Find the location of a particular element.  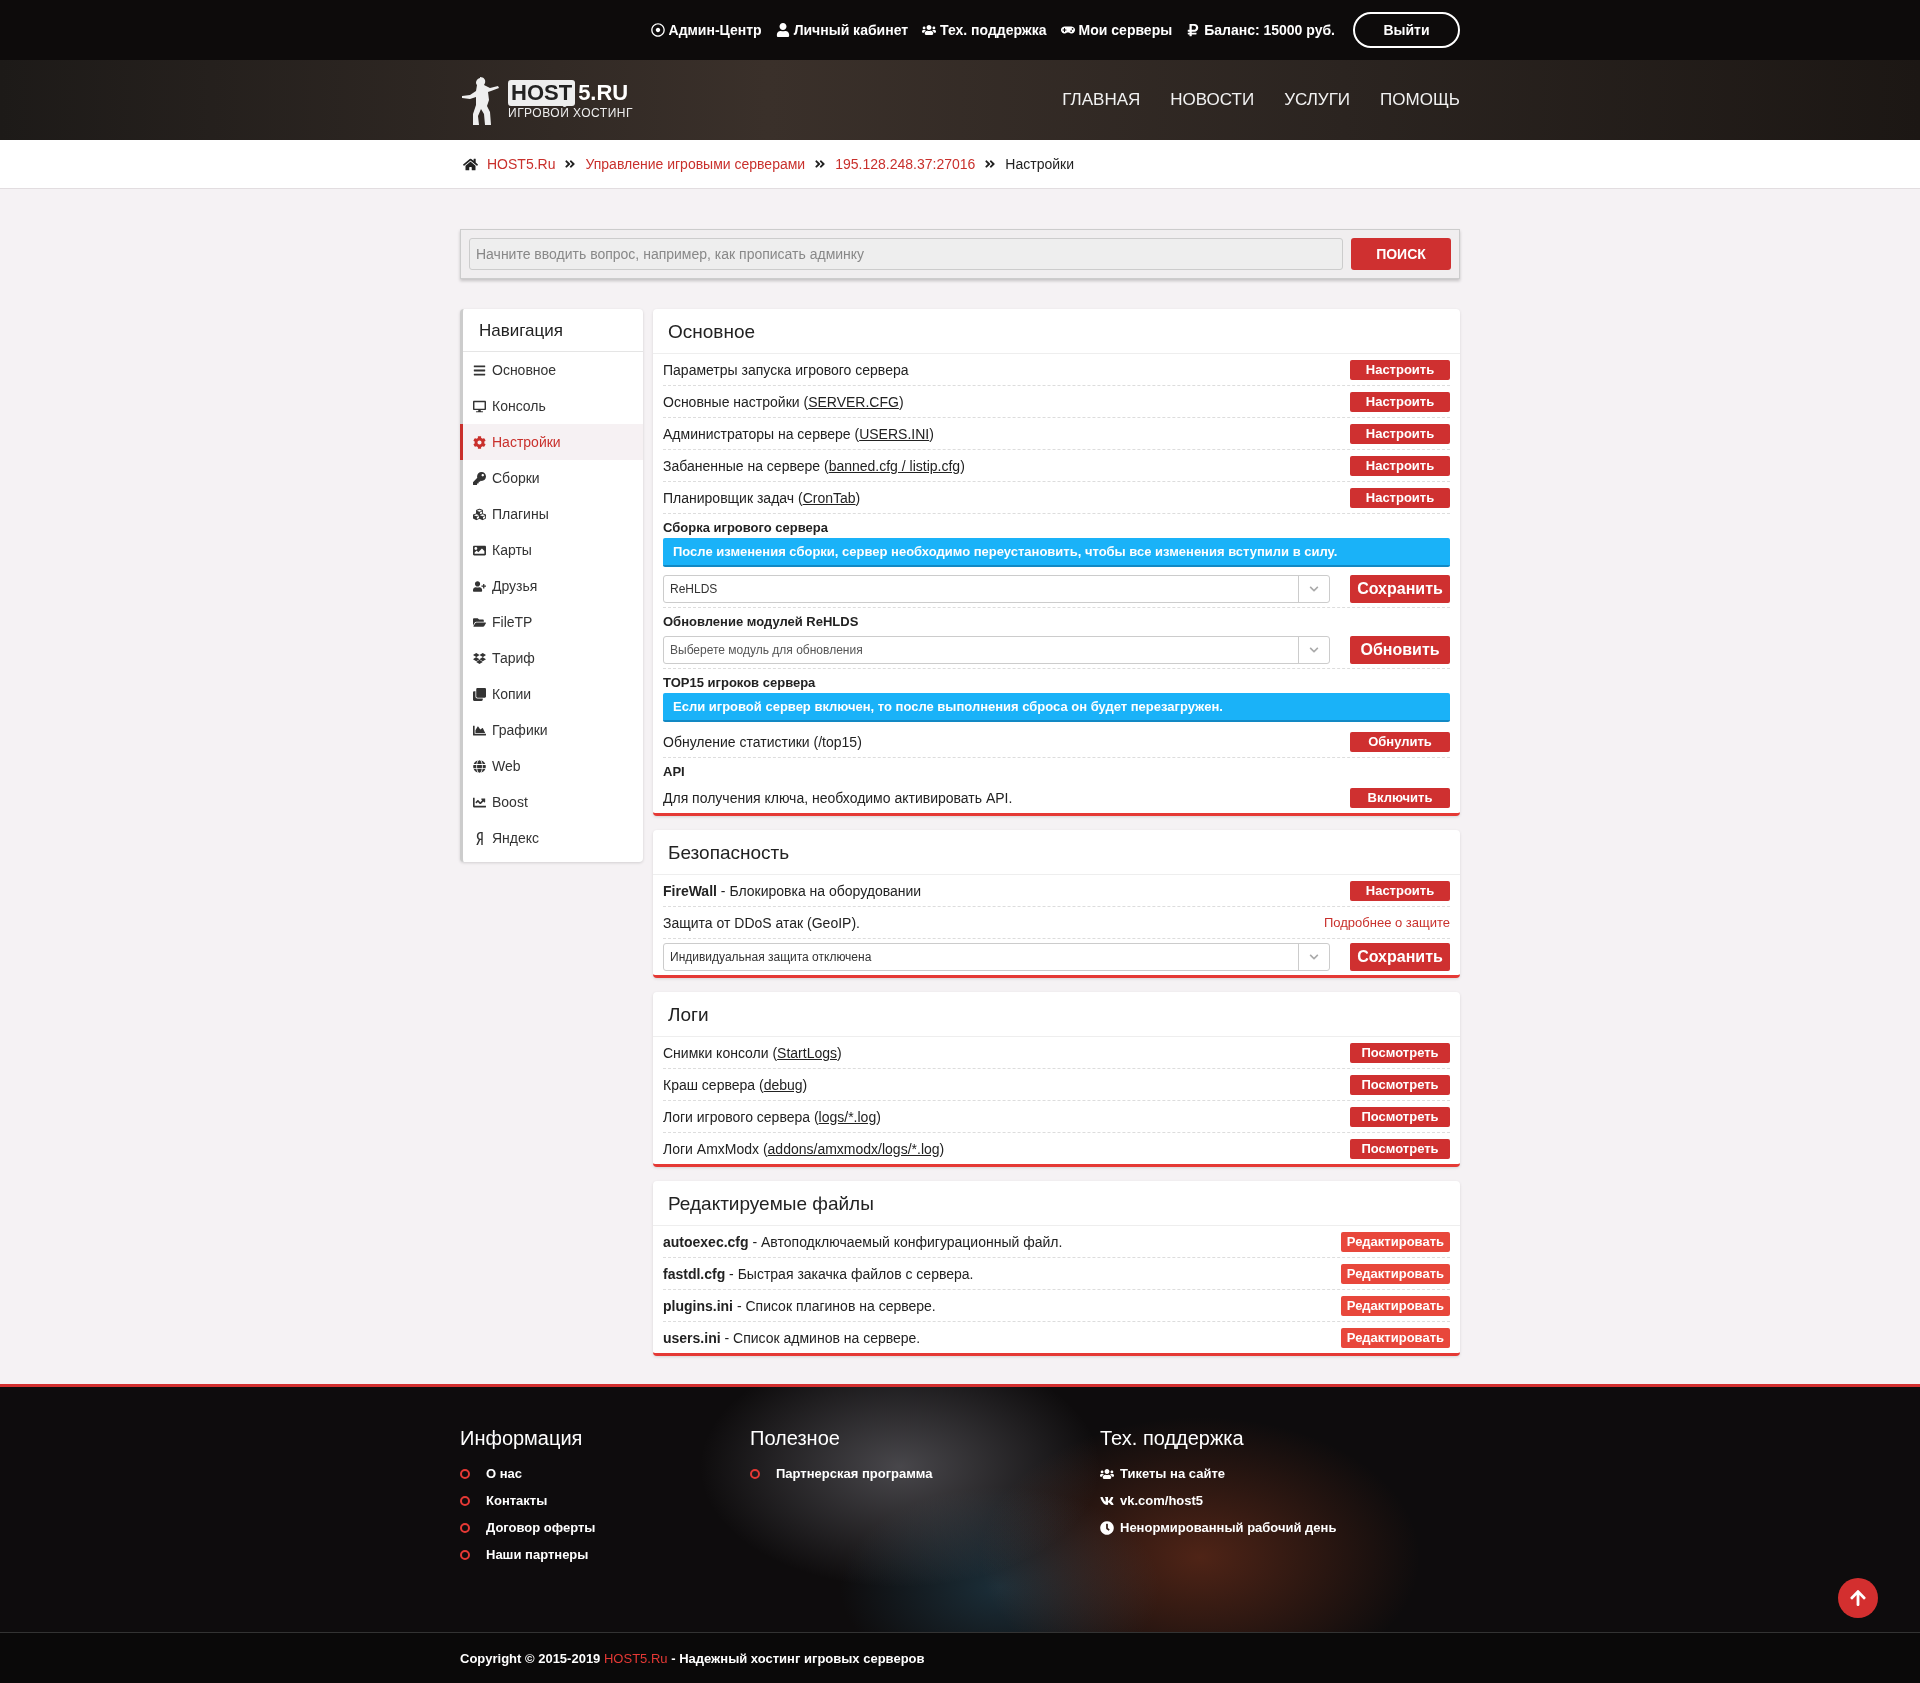

sidebar-item: Boost is located at coordinates (551, 802).